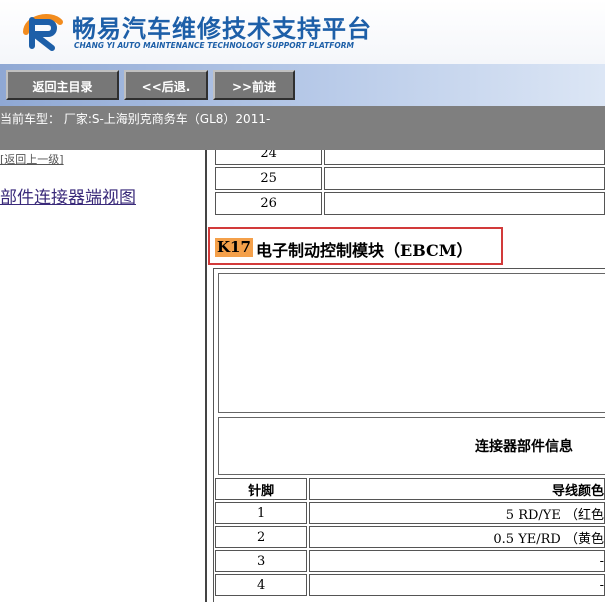  What do you see at coordinates (166, 85) in the screenshot?
I see `back-button: <<后退.` at bounding box center [166, 85].